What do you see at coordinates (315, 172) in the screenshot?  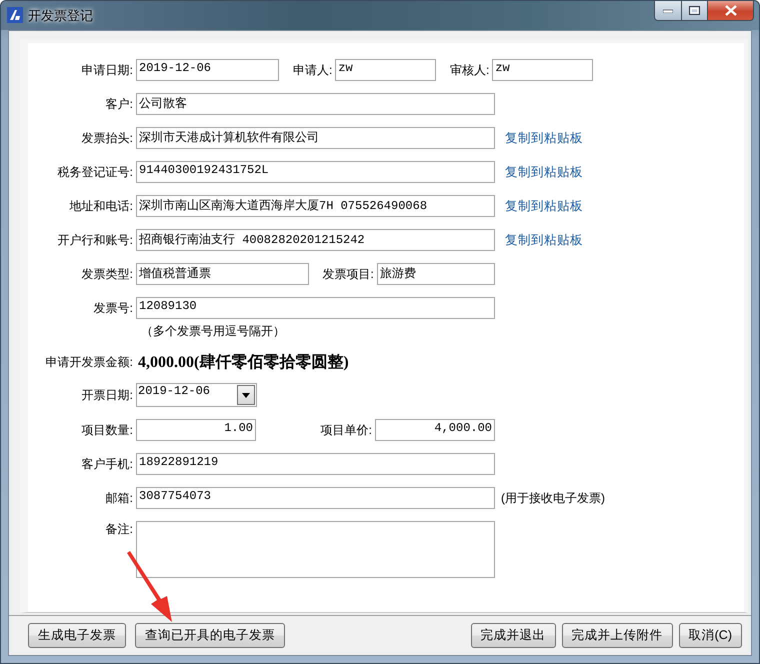 I see `text-field: 91440300192431752L` at bounding box center [315, 172].